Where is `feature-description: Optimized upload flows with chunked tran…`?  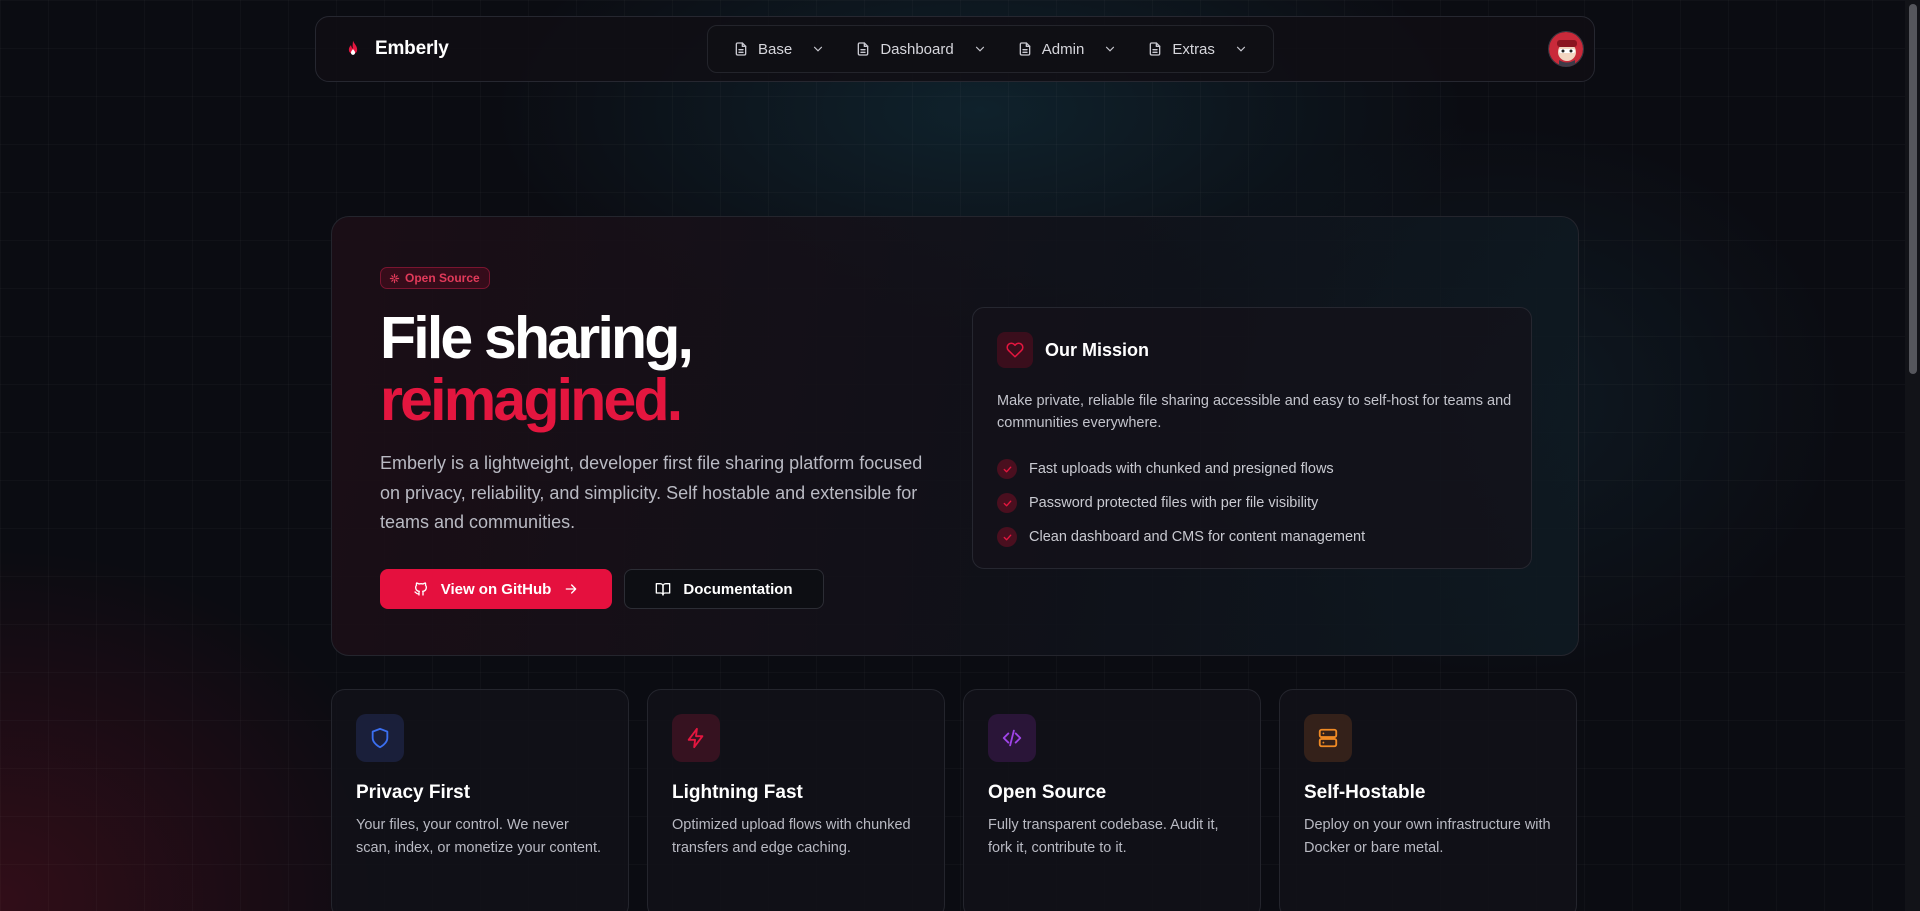
feature-description: Optimized upload flows with chunked tran… is located at coordinates (791, 836).